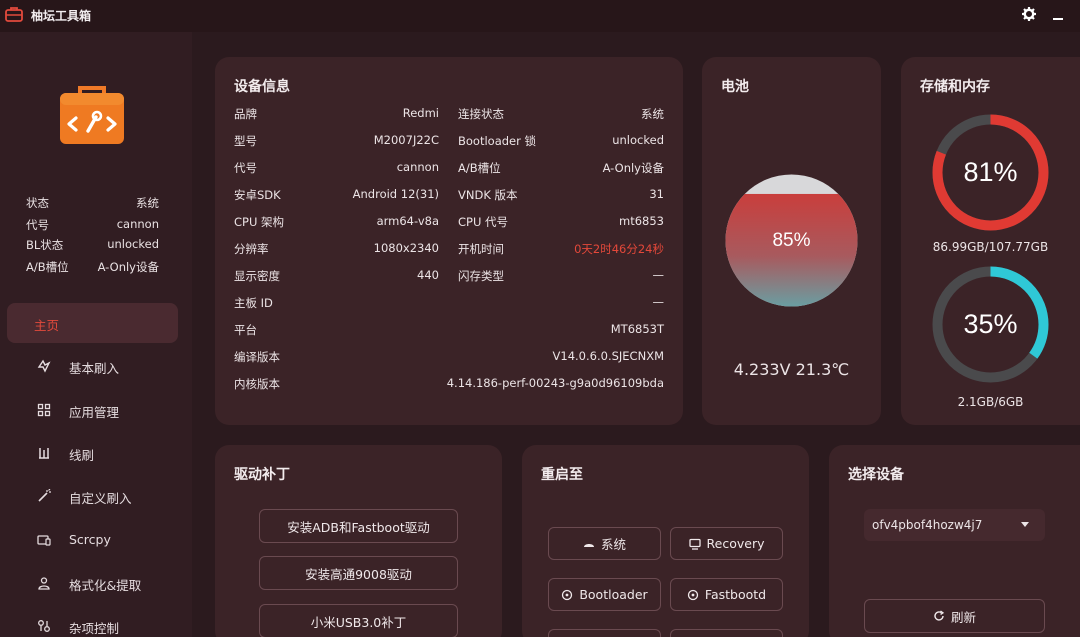 The image size is (1080, 637). I want to click on toolbox-icon, so click(14, 14).